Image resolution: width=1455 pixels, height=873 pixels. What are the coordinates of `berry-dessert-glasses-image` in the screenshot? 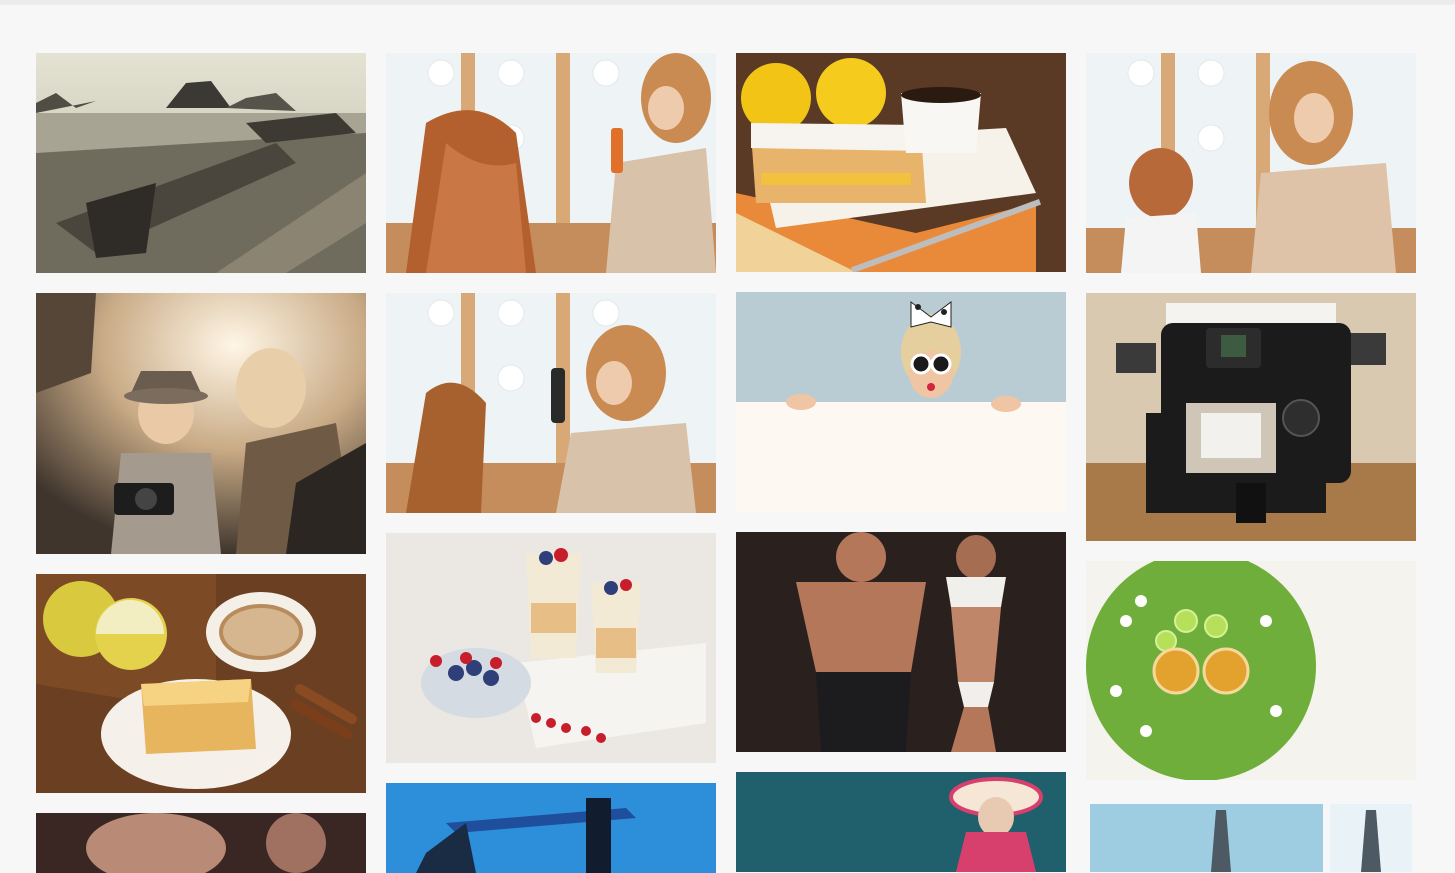 It's located at (551, 648).